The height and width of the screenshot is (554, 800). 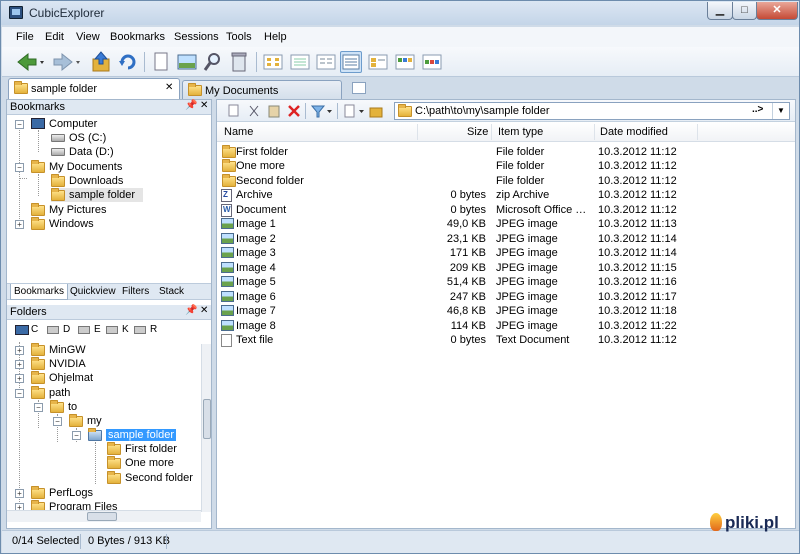 What do you see at coordinates (30, 62) in the screenshot?
I see `back-icon` at bounding box center [30, 62].